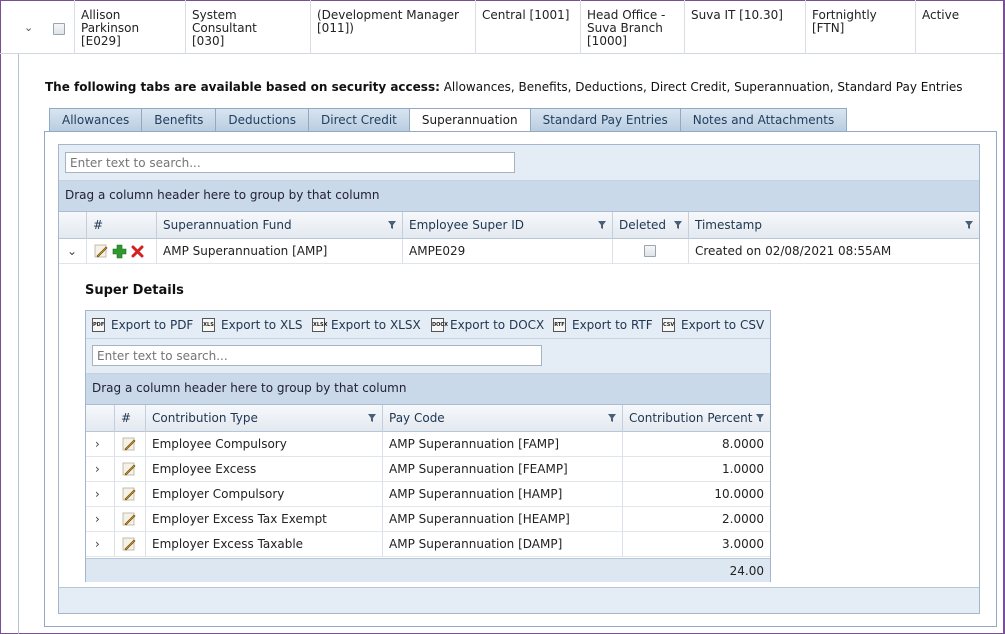  I want to click on details-header-contribution-percent: Contribution Percent, so click(696, 418).